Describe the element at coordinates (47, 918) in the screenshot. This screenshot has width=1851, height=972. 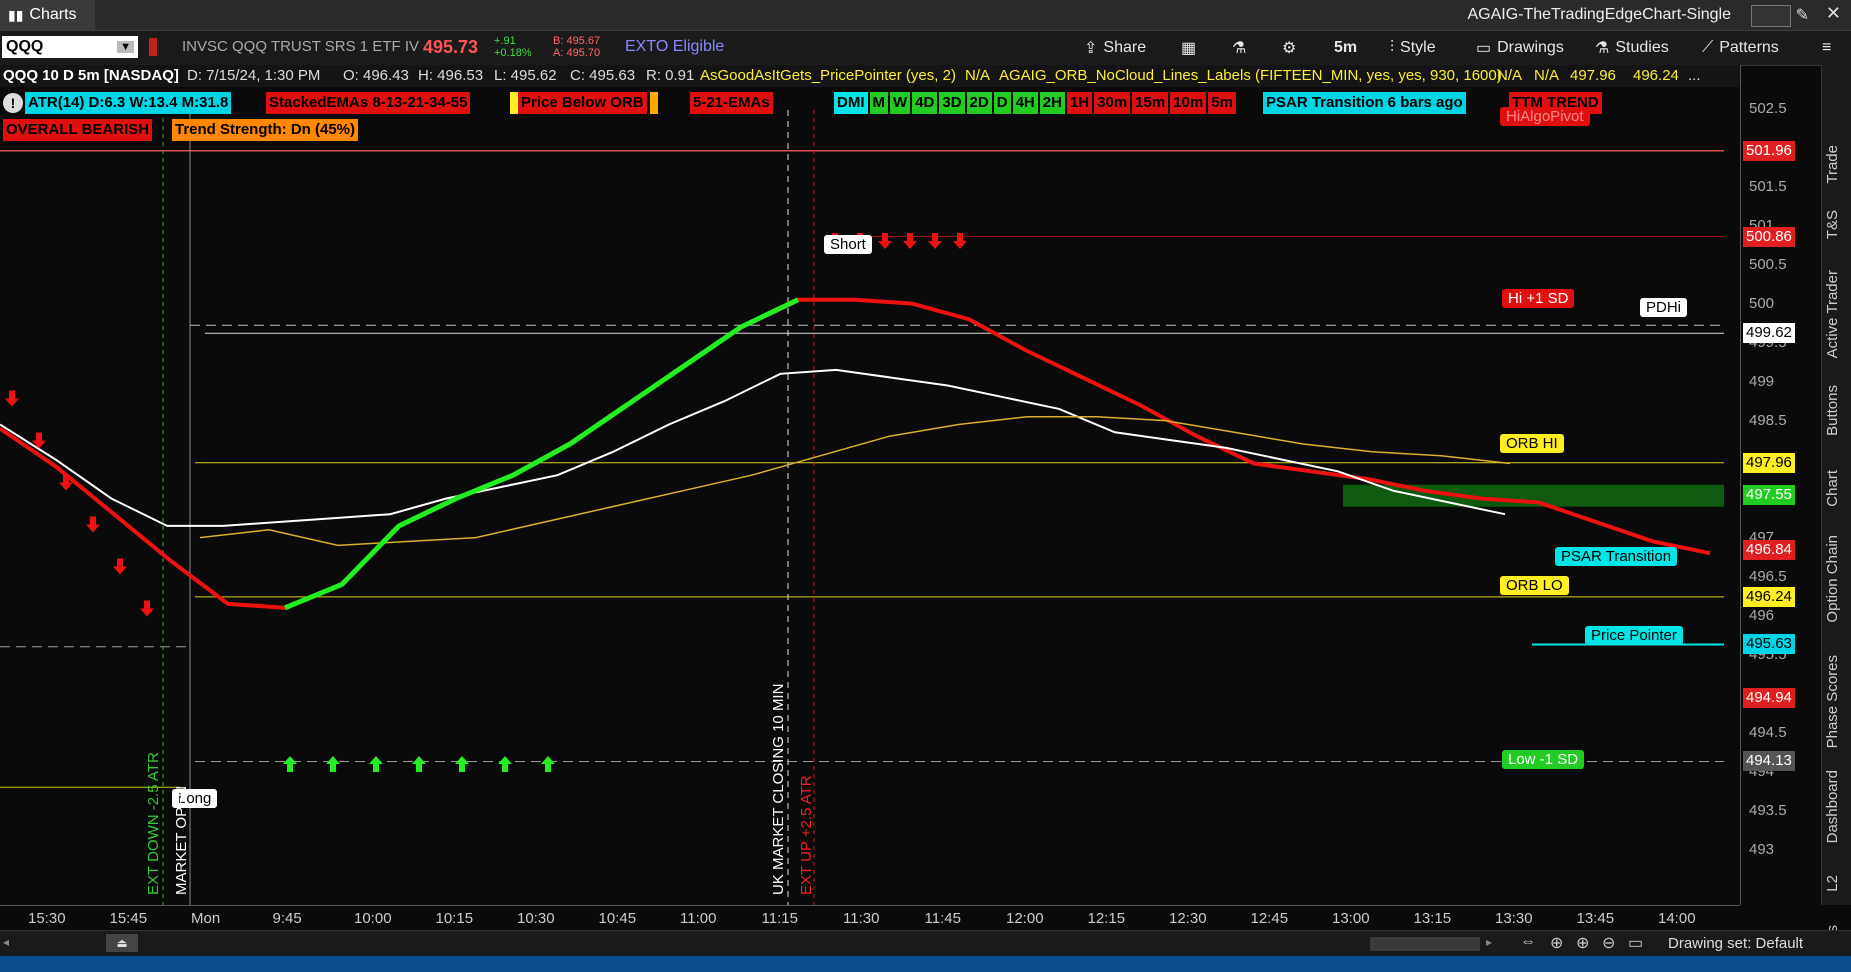
I see `time-tick: 15:30` at that location.